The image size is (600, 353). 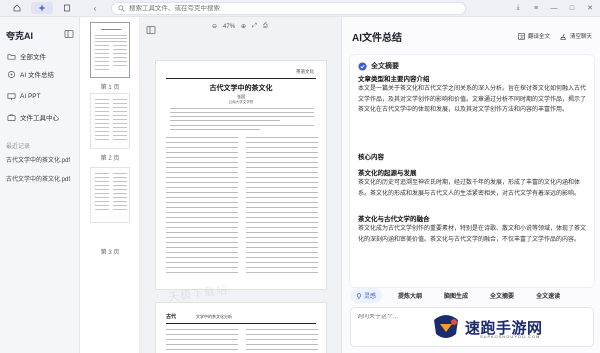 I want to click on suggestion-chips: 灵感 提炼大纲 脑图生成 全文摘要 全文速读, so click(x=458, y=295).